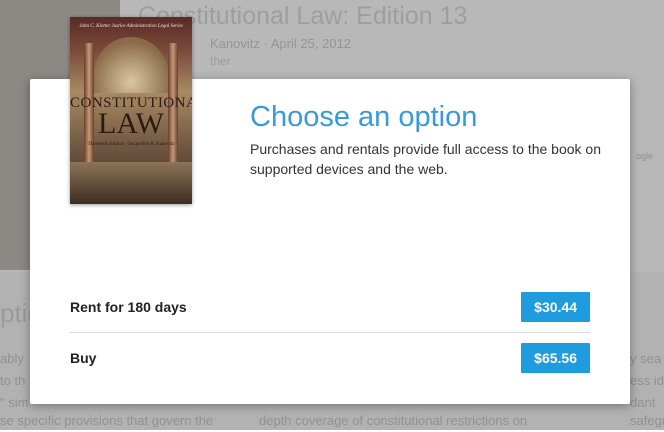 The height and width of the screenshot is (432, 664). What do you see at coordinates (330, 358) in the screenshot?
I see `buy-option-row: Buy $65.56` at bounding box center [330, 358].